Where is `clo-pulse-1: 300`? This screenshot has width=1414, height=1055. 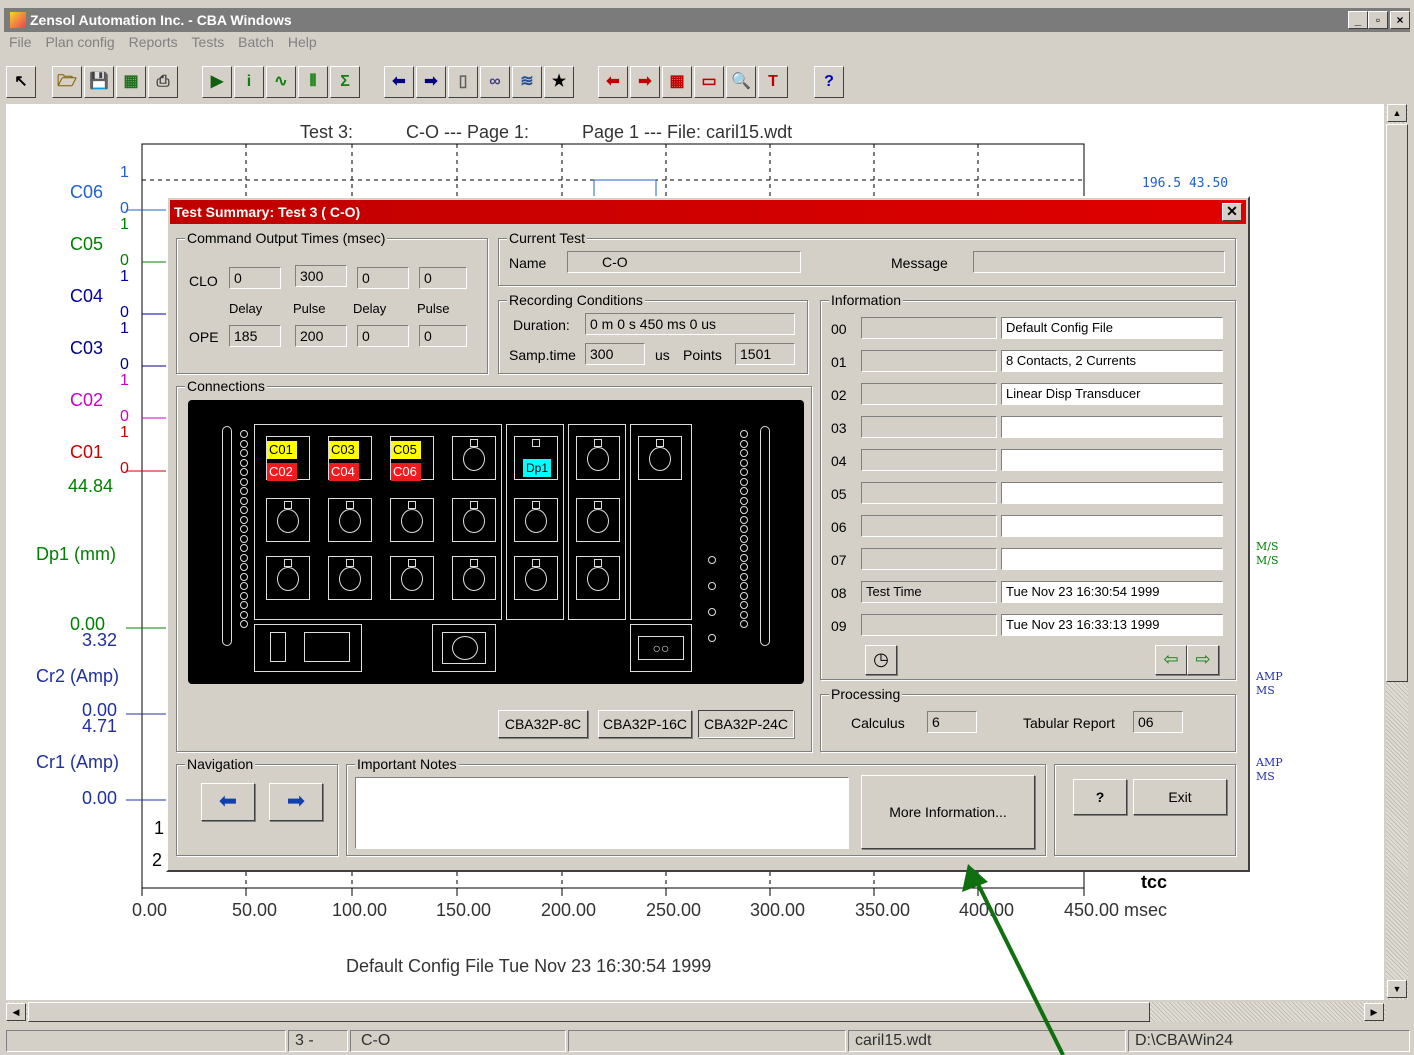 clo-pulse-1: 300 is located at coordinates (321, 276).